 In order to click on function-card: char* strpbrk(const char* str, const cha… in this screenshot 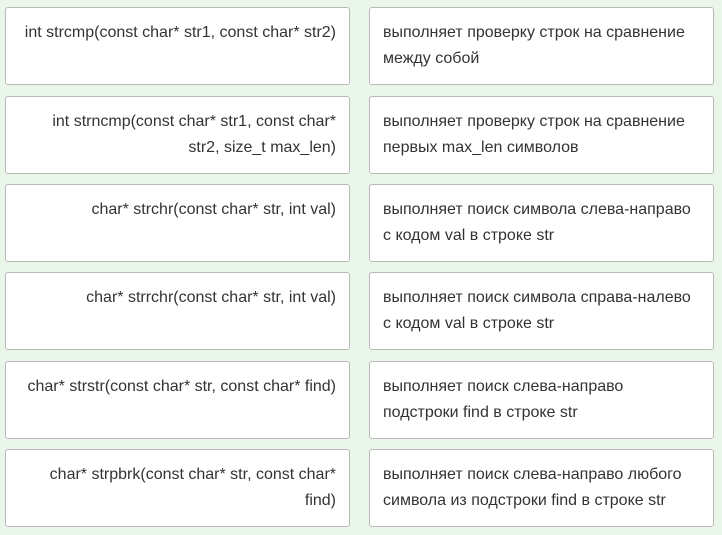, I will do `click(177, 488)`.